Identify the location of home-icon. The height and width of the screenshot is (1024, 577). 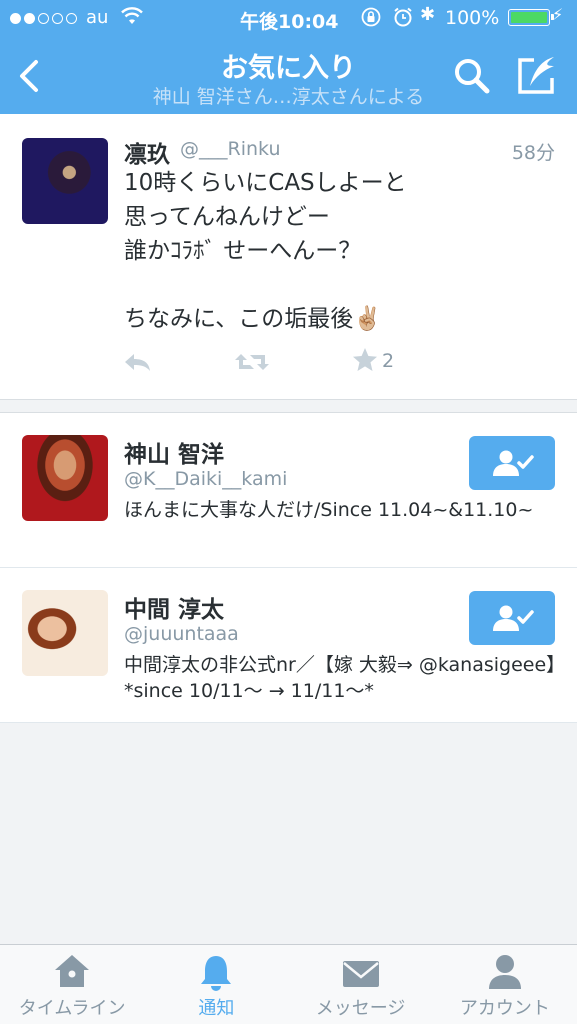
(72, 971).